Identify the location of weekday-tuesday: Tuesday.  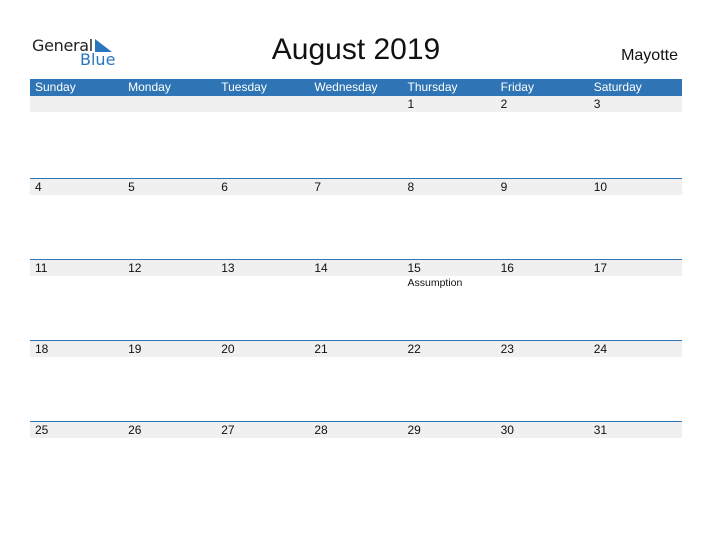
(244, 87).